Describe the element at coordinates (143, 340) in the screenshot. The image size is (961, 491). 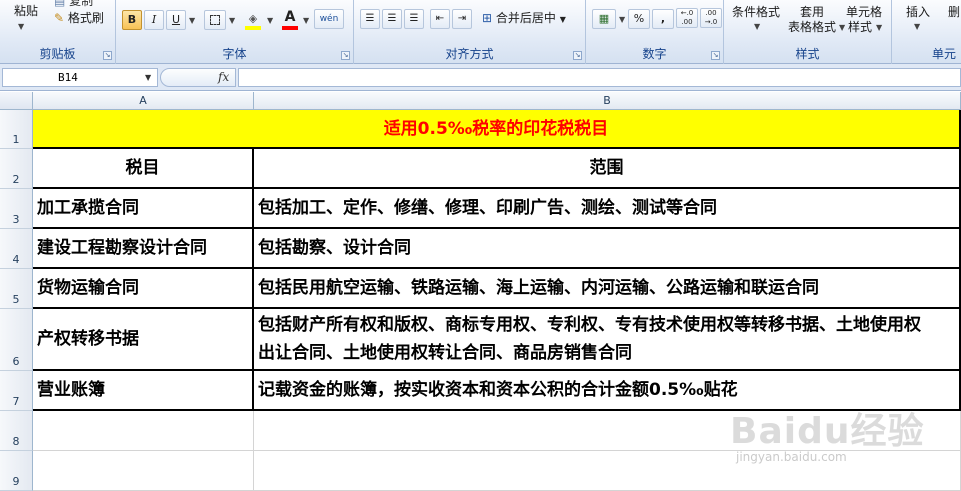
I see `table-cell-a6: 产权转移书据` at that location.